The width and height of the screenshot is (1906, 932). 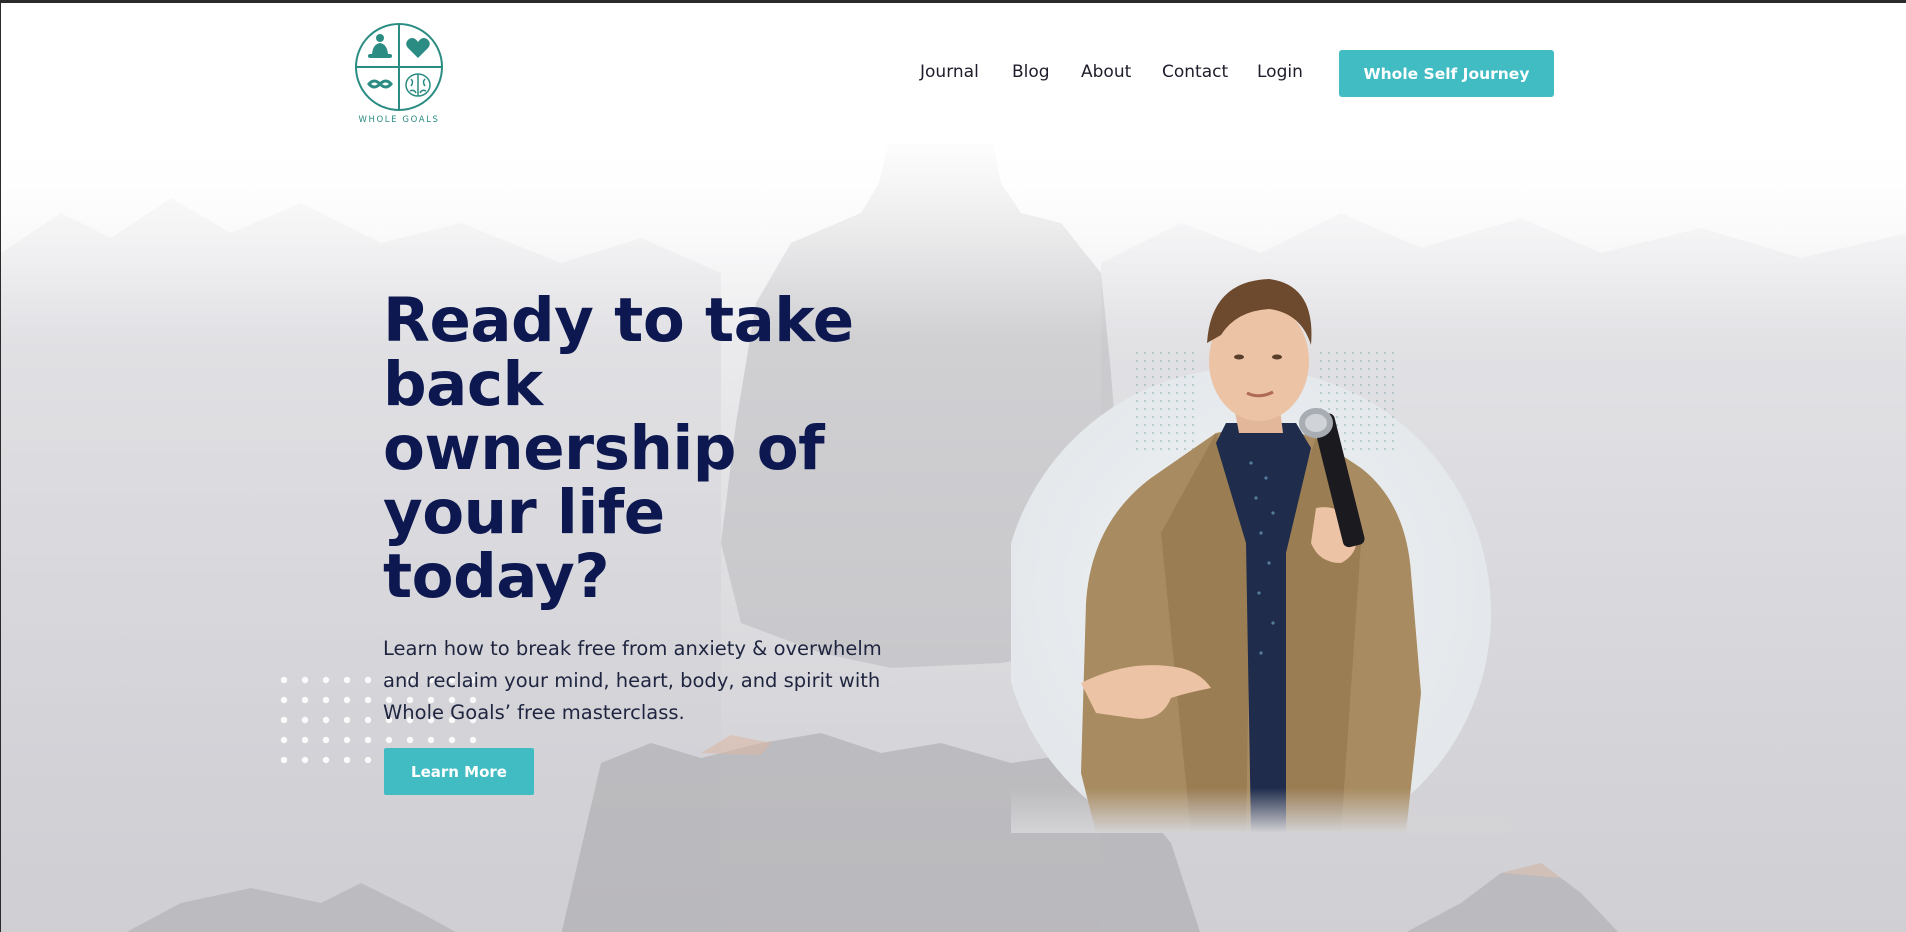 I want to click on nav-link-journal: Journal, so click(x=949, y=72).